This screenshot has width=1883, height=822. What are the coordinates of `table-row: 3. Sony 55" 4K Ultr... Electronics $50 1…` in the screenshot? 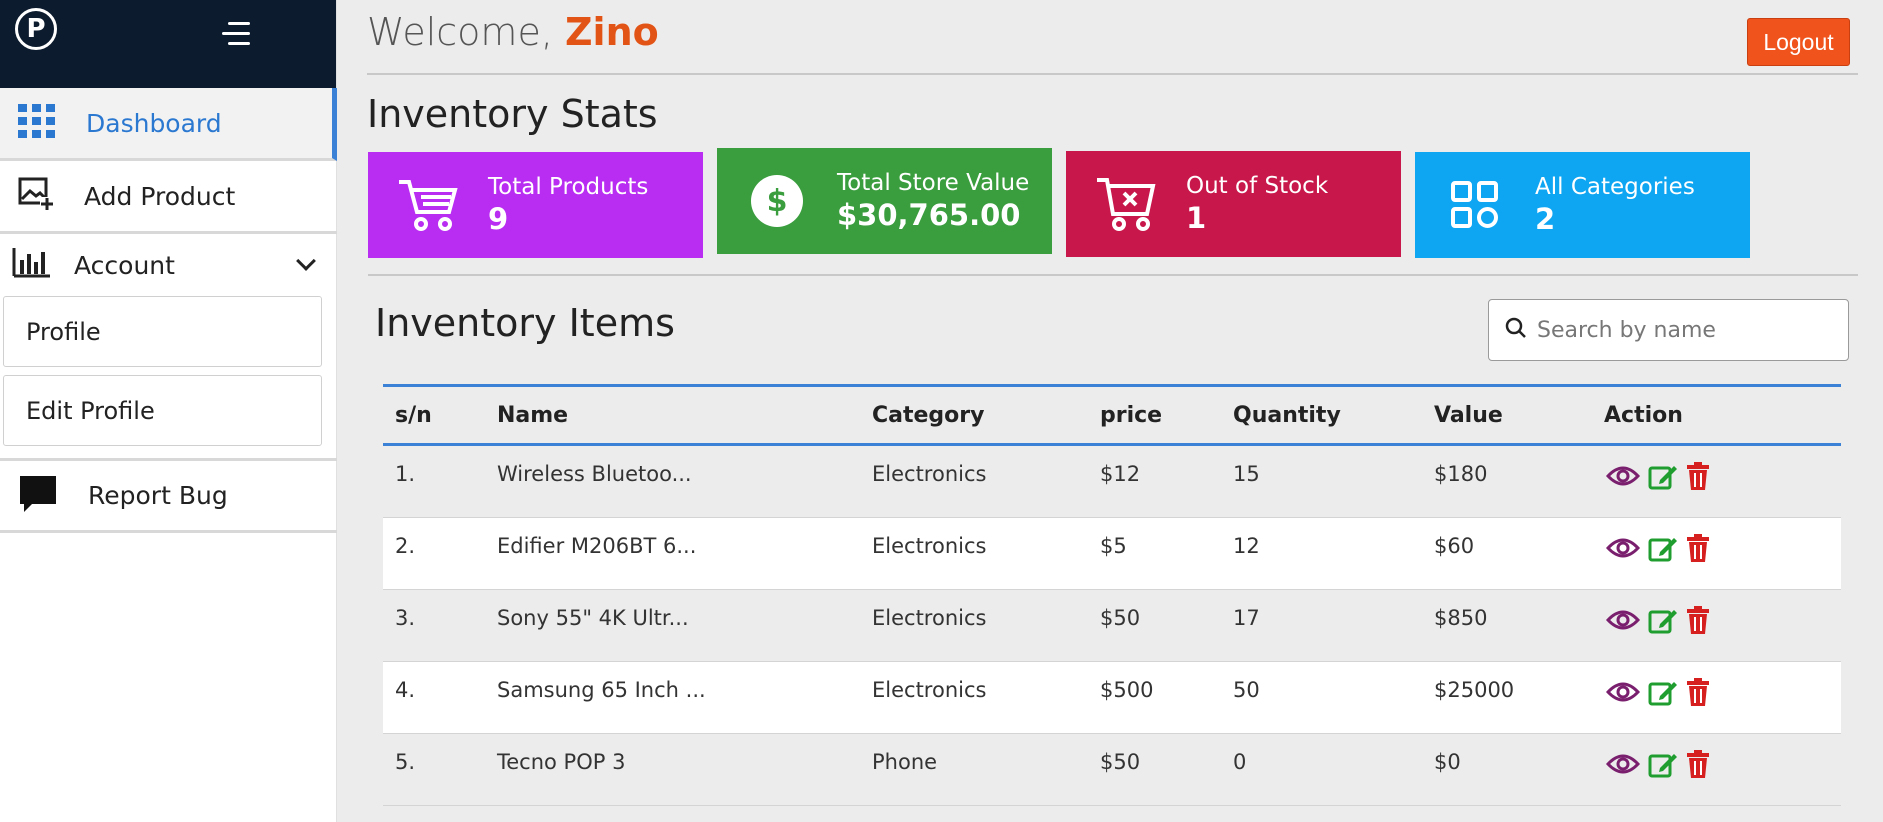 It's located at (1112, 626).